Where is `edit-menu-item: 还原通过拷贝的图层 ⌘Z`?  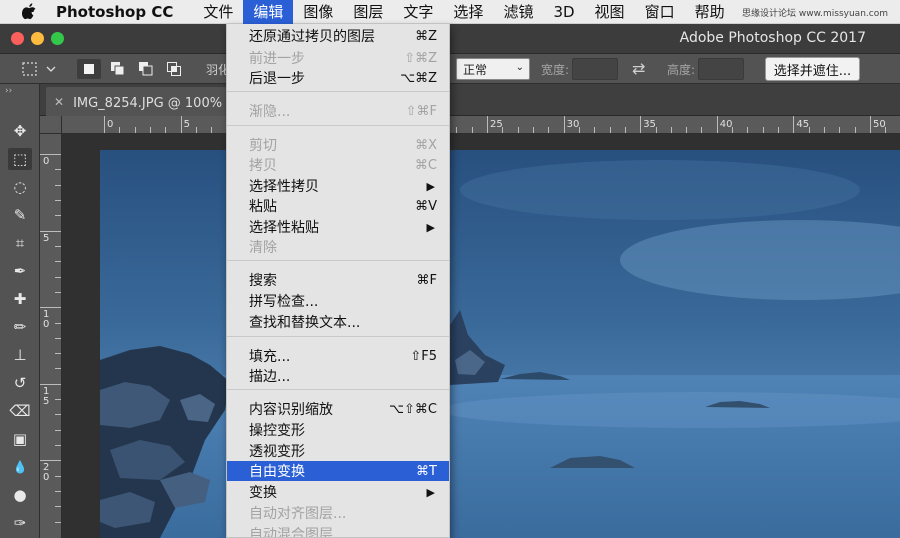
edit-menu-item: 还原通过拷贝的图层 ⌘Z is located at coordinates (338, 36).